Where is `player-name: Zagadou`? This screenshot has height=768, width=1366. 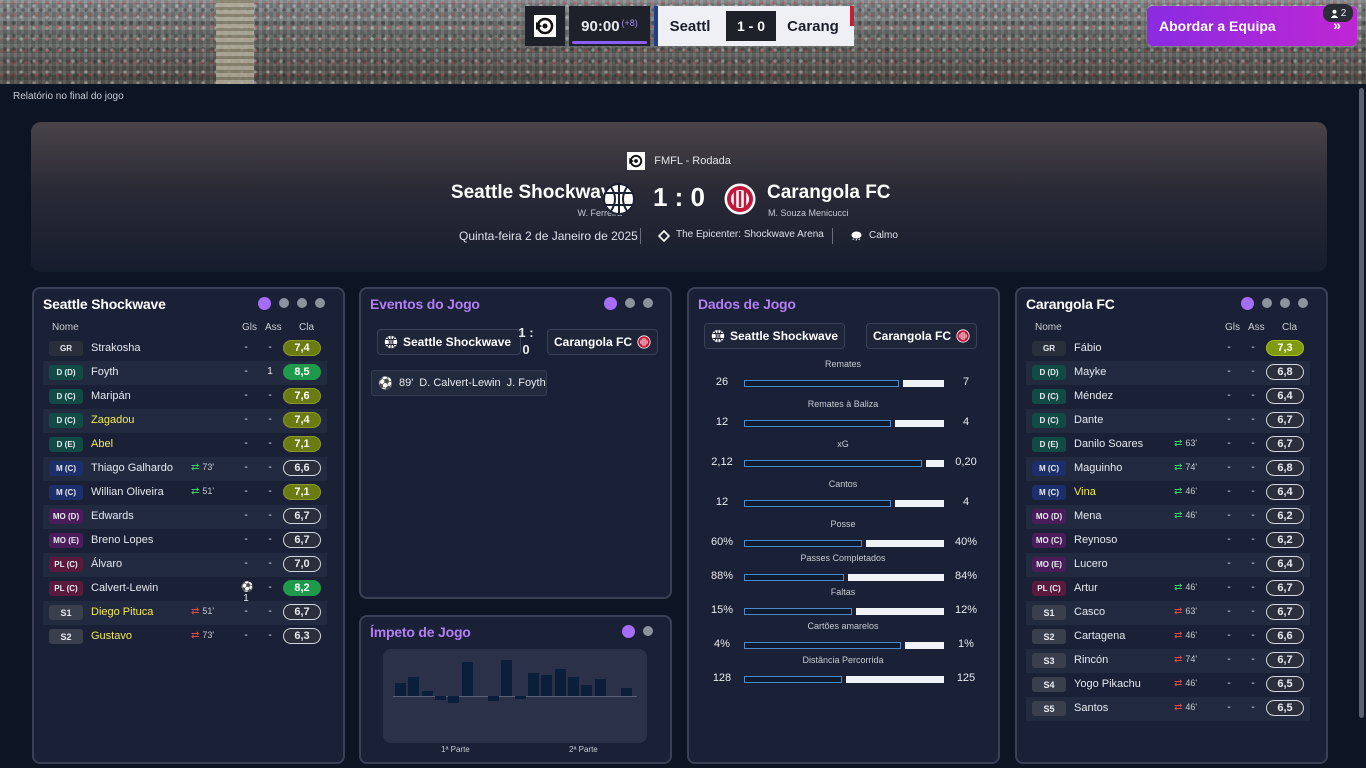 player-name: Zagadou is located at coordinates (112, 420).